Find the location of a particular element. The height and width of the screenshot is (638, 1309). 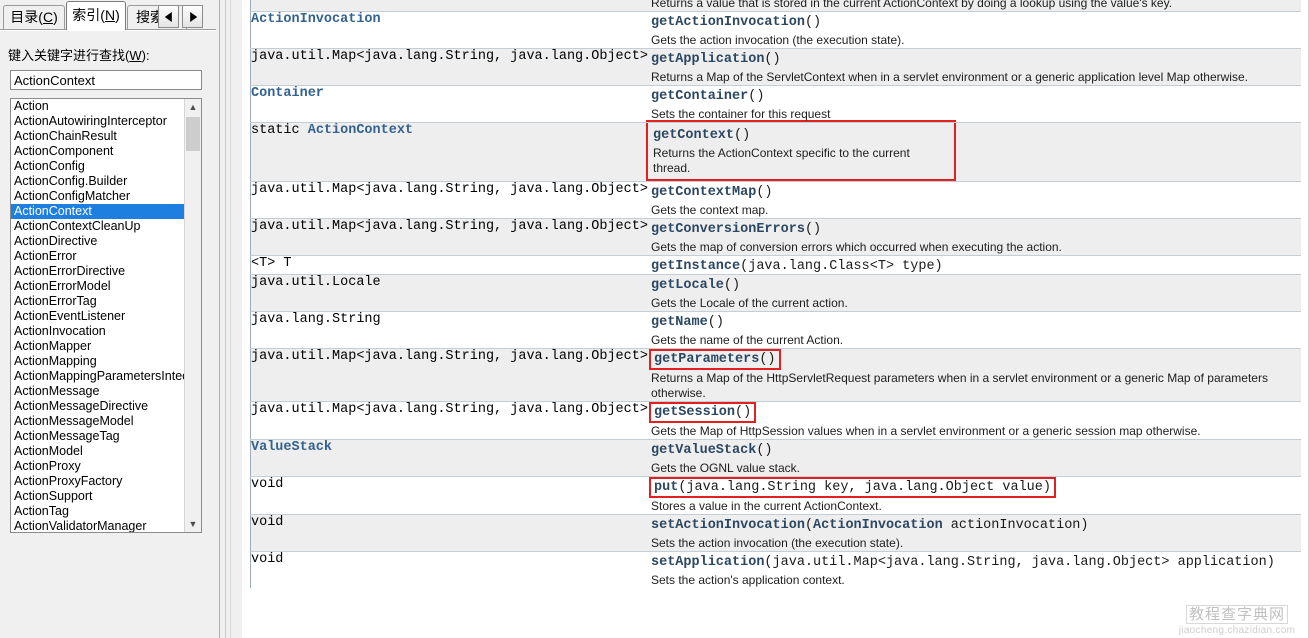

index-list-item: ActionMessage is located at coordinates (98, 391).